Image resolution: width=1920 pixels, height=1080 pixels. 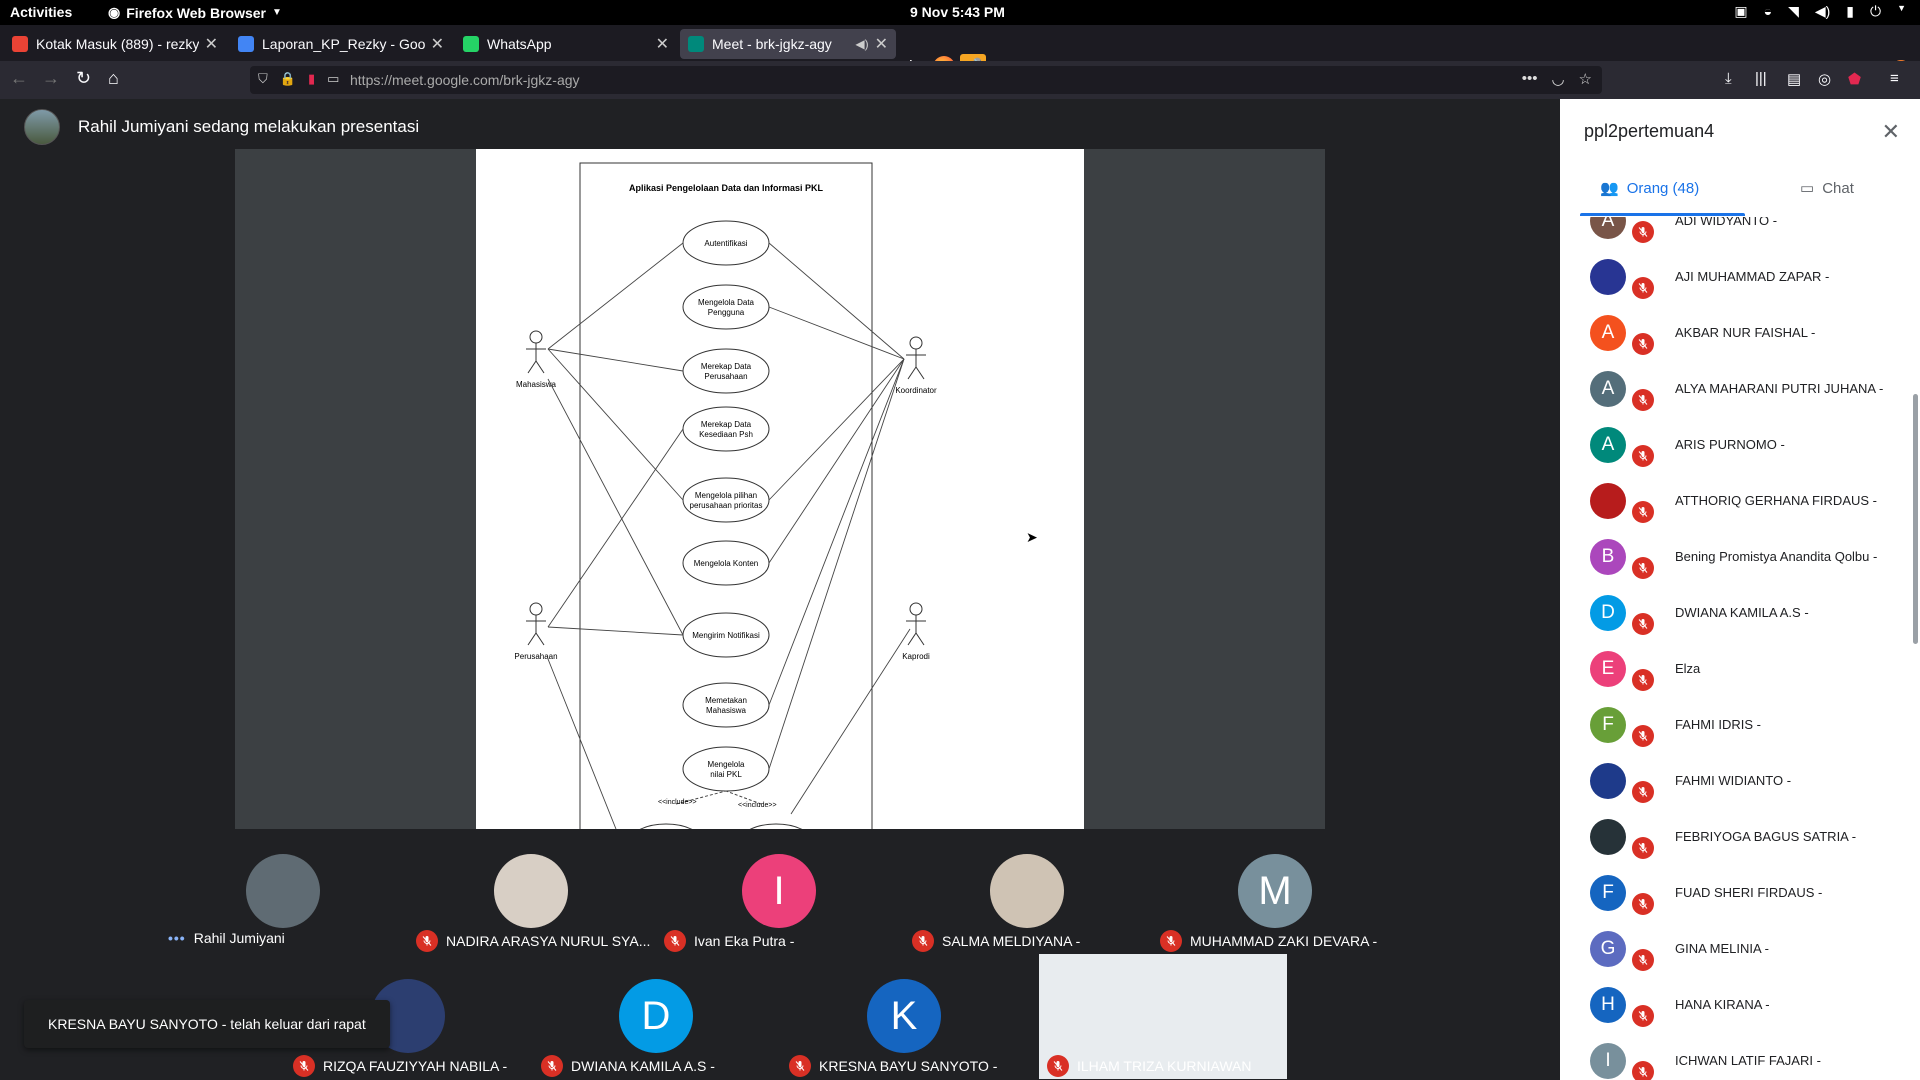 I want to click on participant-list-item: FEBRIYOGA BAGUS SATRIA -, so click(x=1730, y=839).